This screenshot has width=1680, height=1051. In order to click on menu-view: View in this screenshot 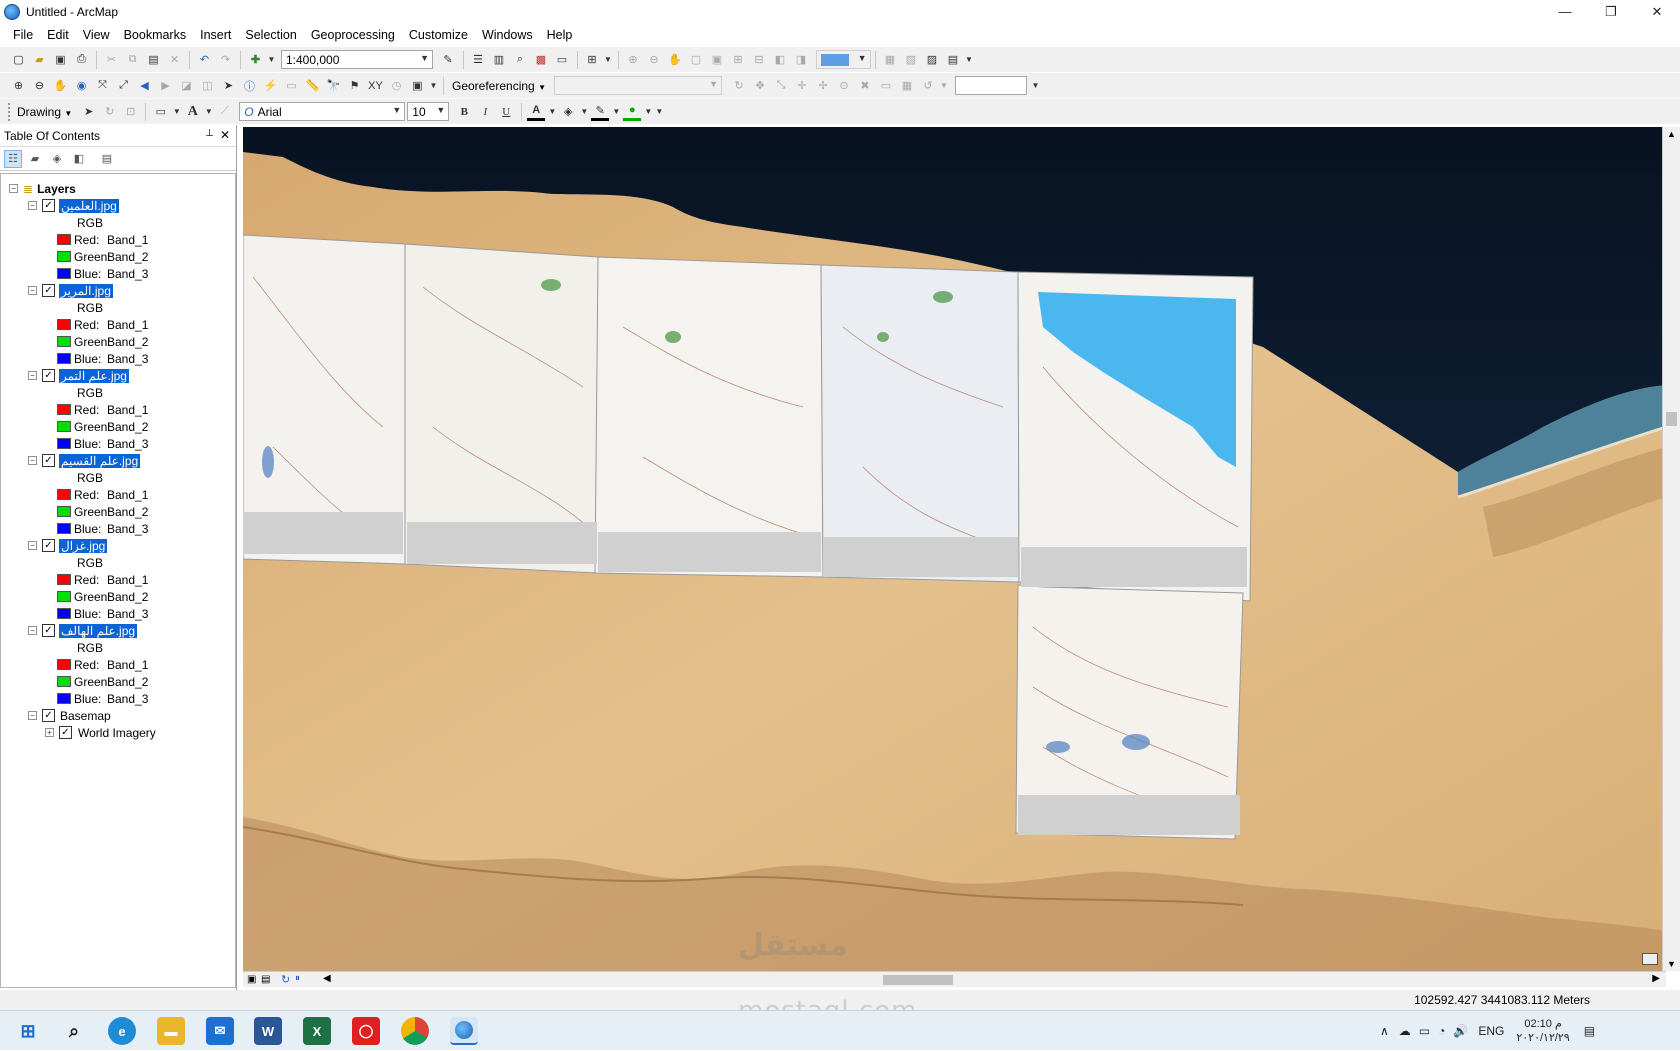, I will do `click(96, 35)`.